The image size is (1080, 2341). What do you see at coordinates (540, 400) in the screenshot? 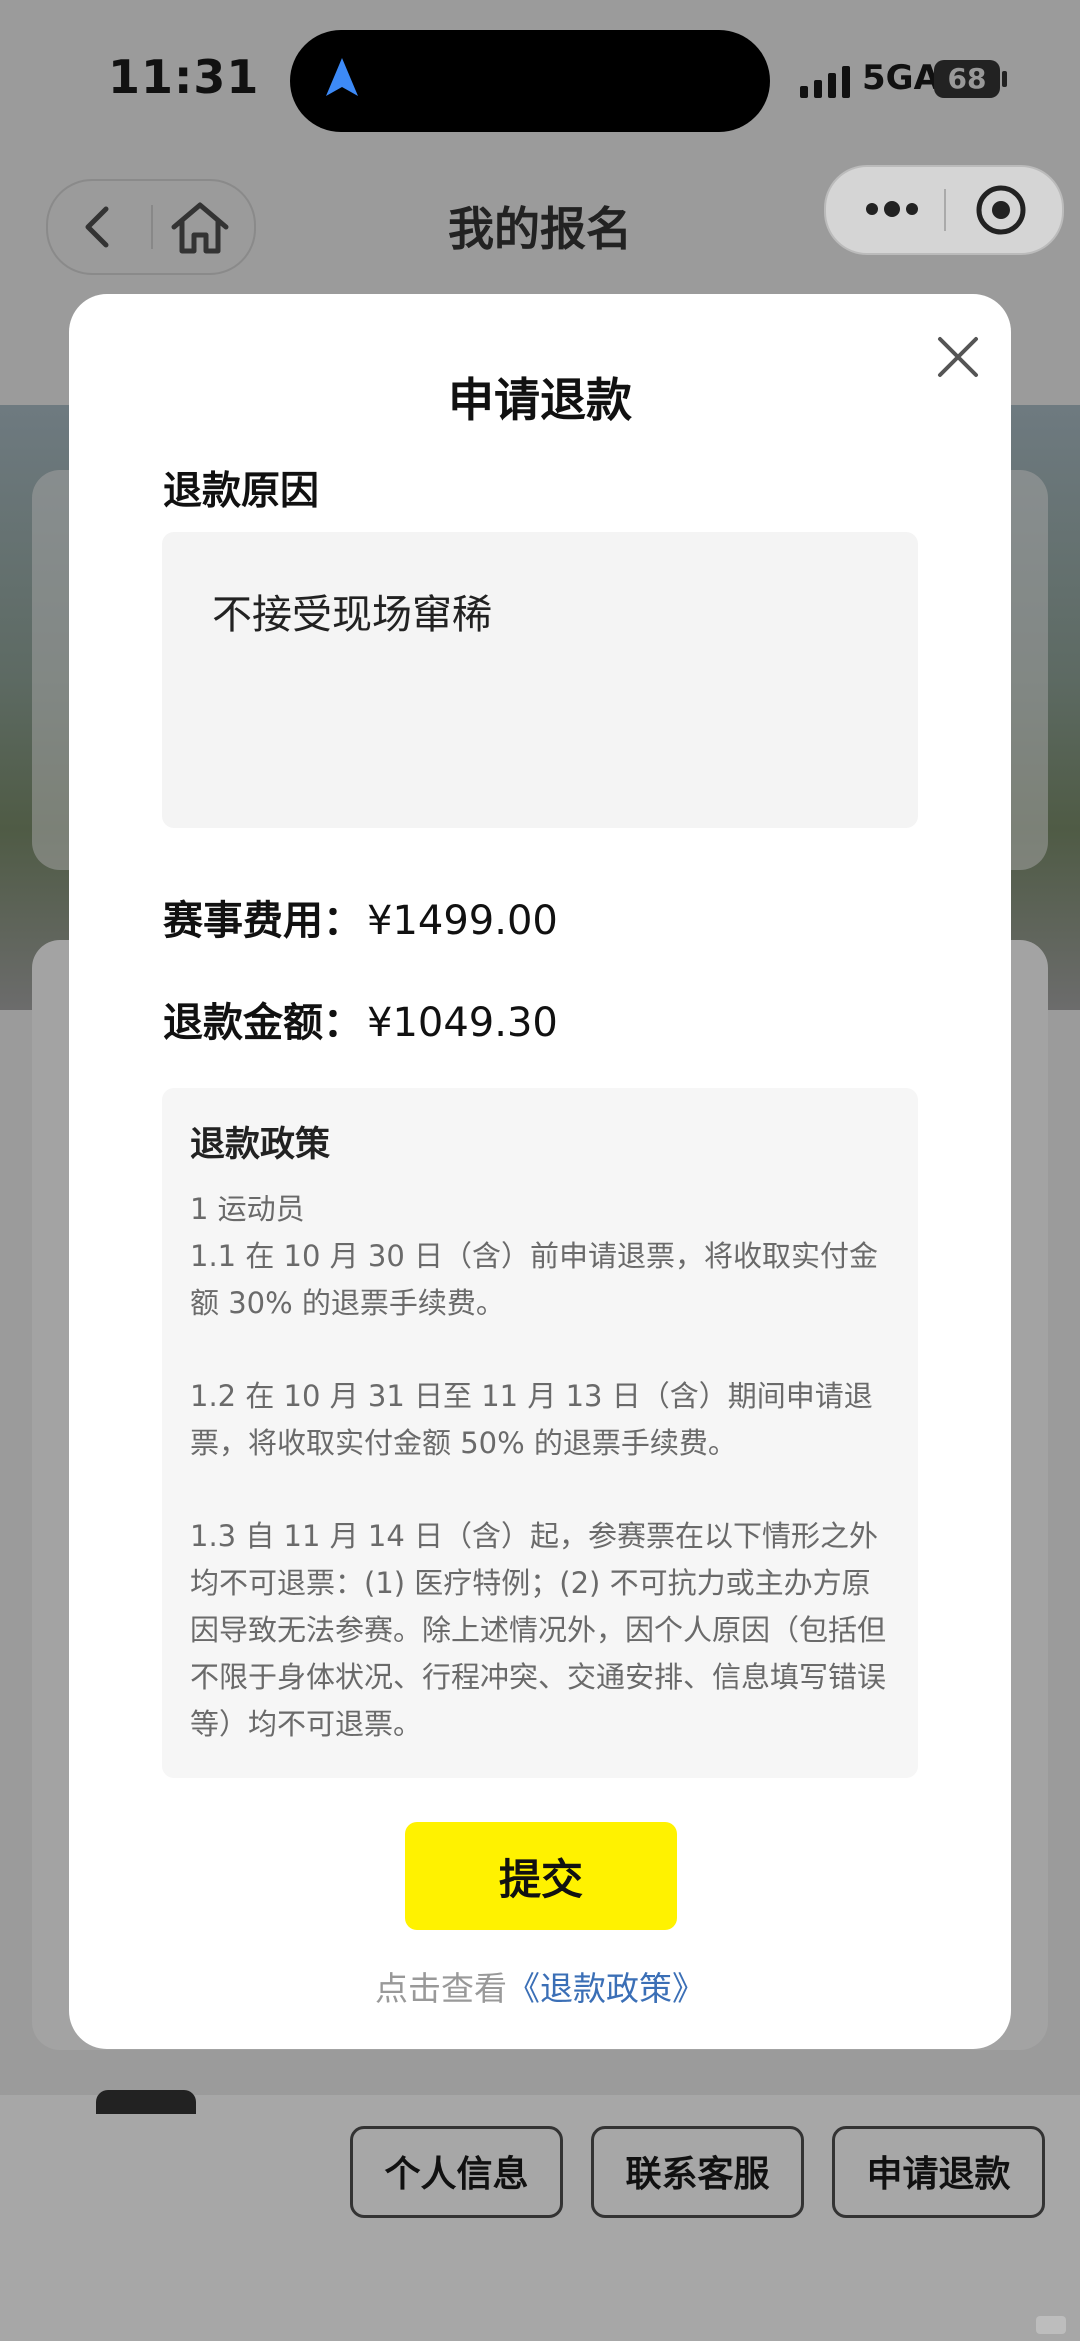
I see `dialog-title: 申请退款` at bounding box center [540, 400].